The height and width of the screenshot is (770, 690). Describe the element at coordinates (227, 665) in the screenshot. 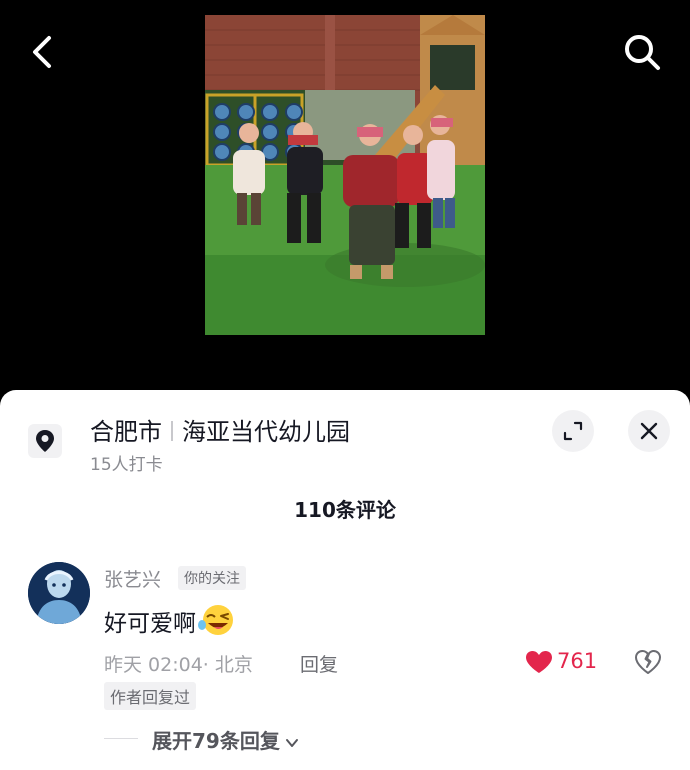

I see `comment-location: · 北京` at that location.